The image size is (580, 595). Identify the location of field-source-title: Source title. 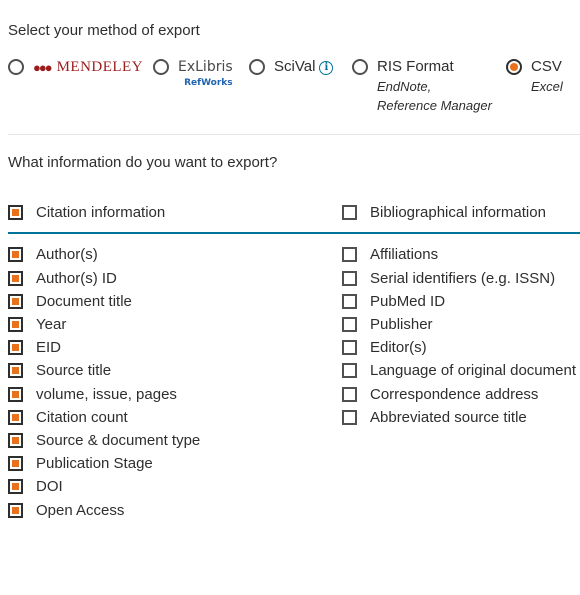
(59, 370).